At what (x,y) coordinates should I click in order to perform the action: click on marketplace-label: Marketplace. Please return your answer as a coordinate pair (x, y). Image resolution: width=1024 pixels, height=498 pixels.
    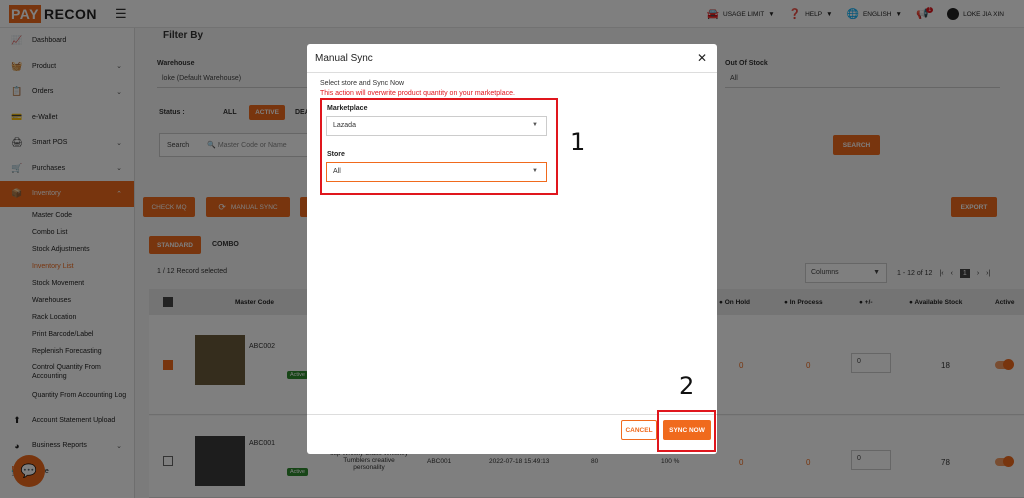
    Looking at the image, I should click on (347, 108).